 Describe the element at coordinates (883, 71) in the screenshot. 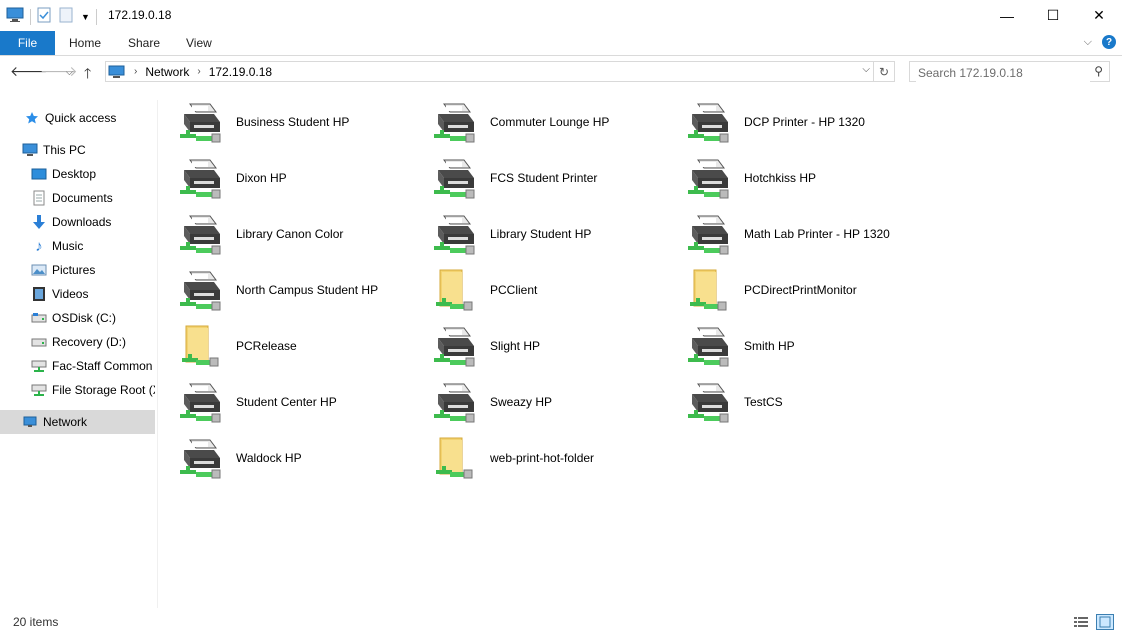

I see `refresh-button: ↻` at that location.